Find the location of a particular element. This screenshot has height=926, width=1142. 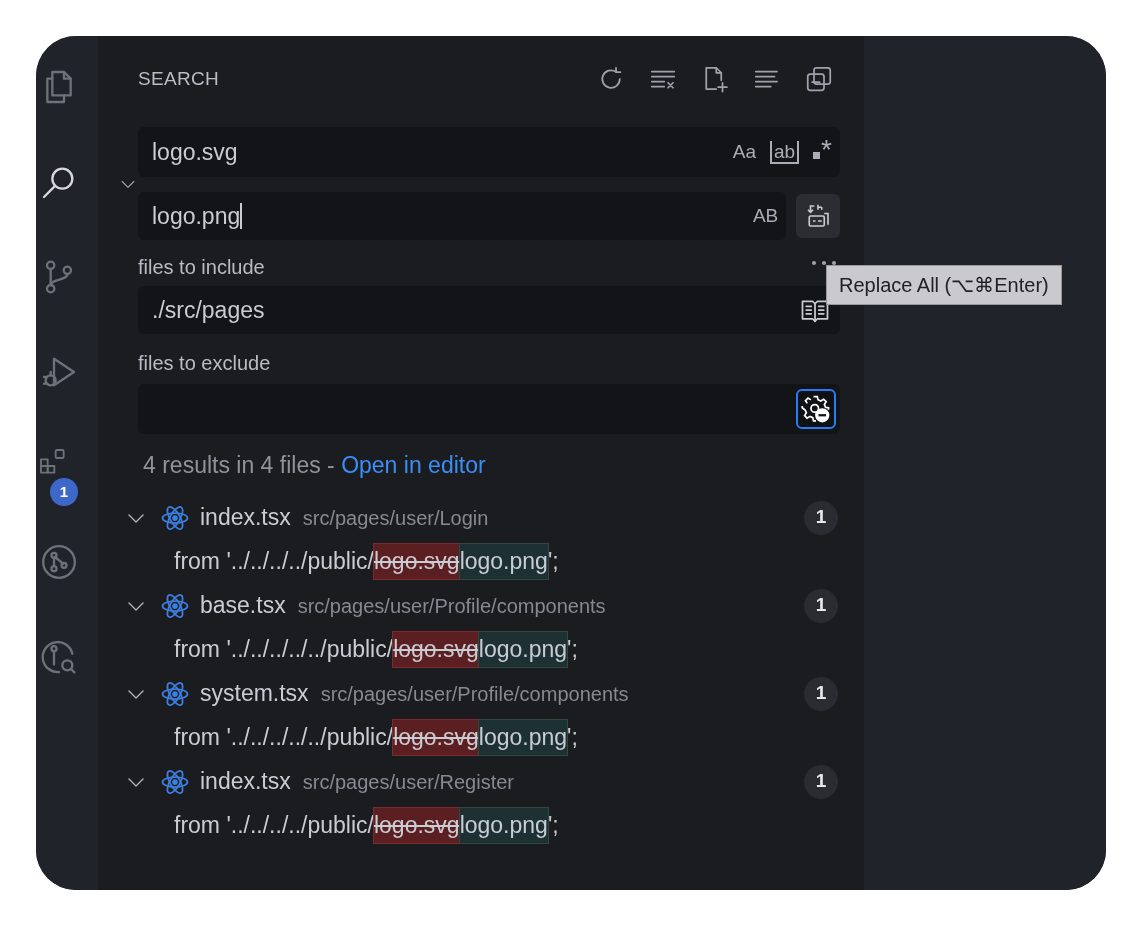

gear-icon is located at coordinates (816, 409).